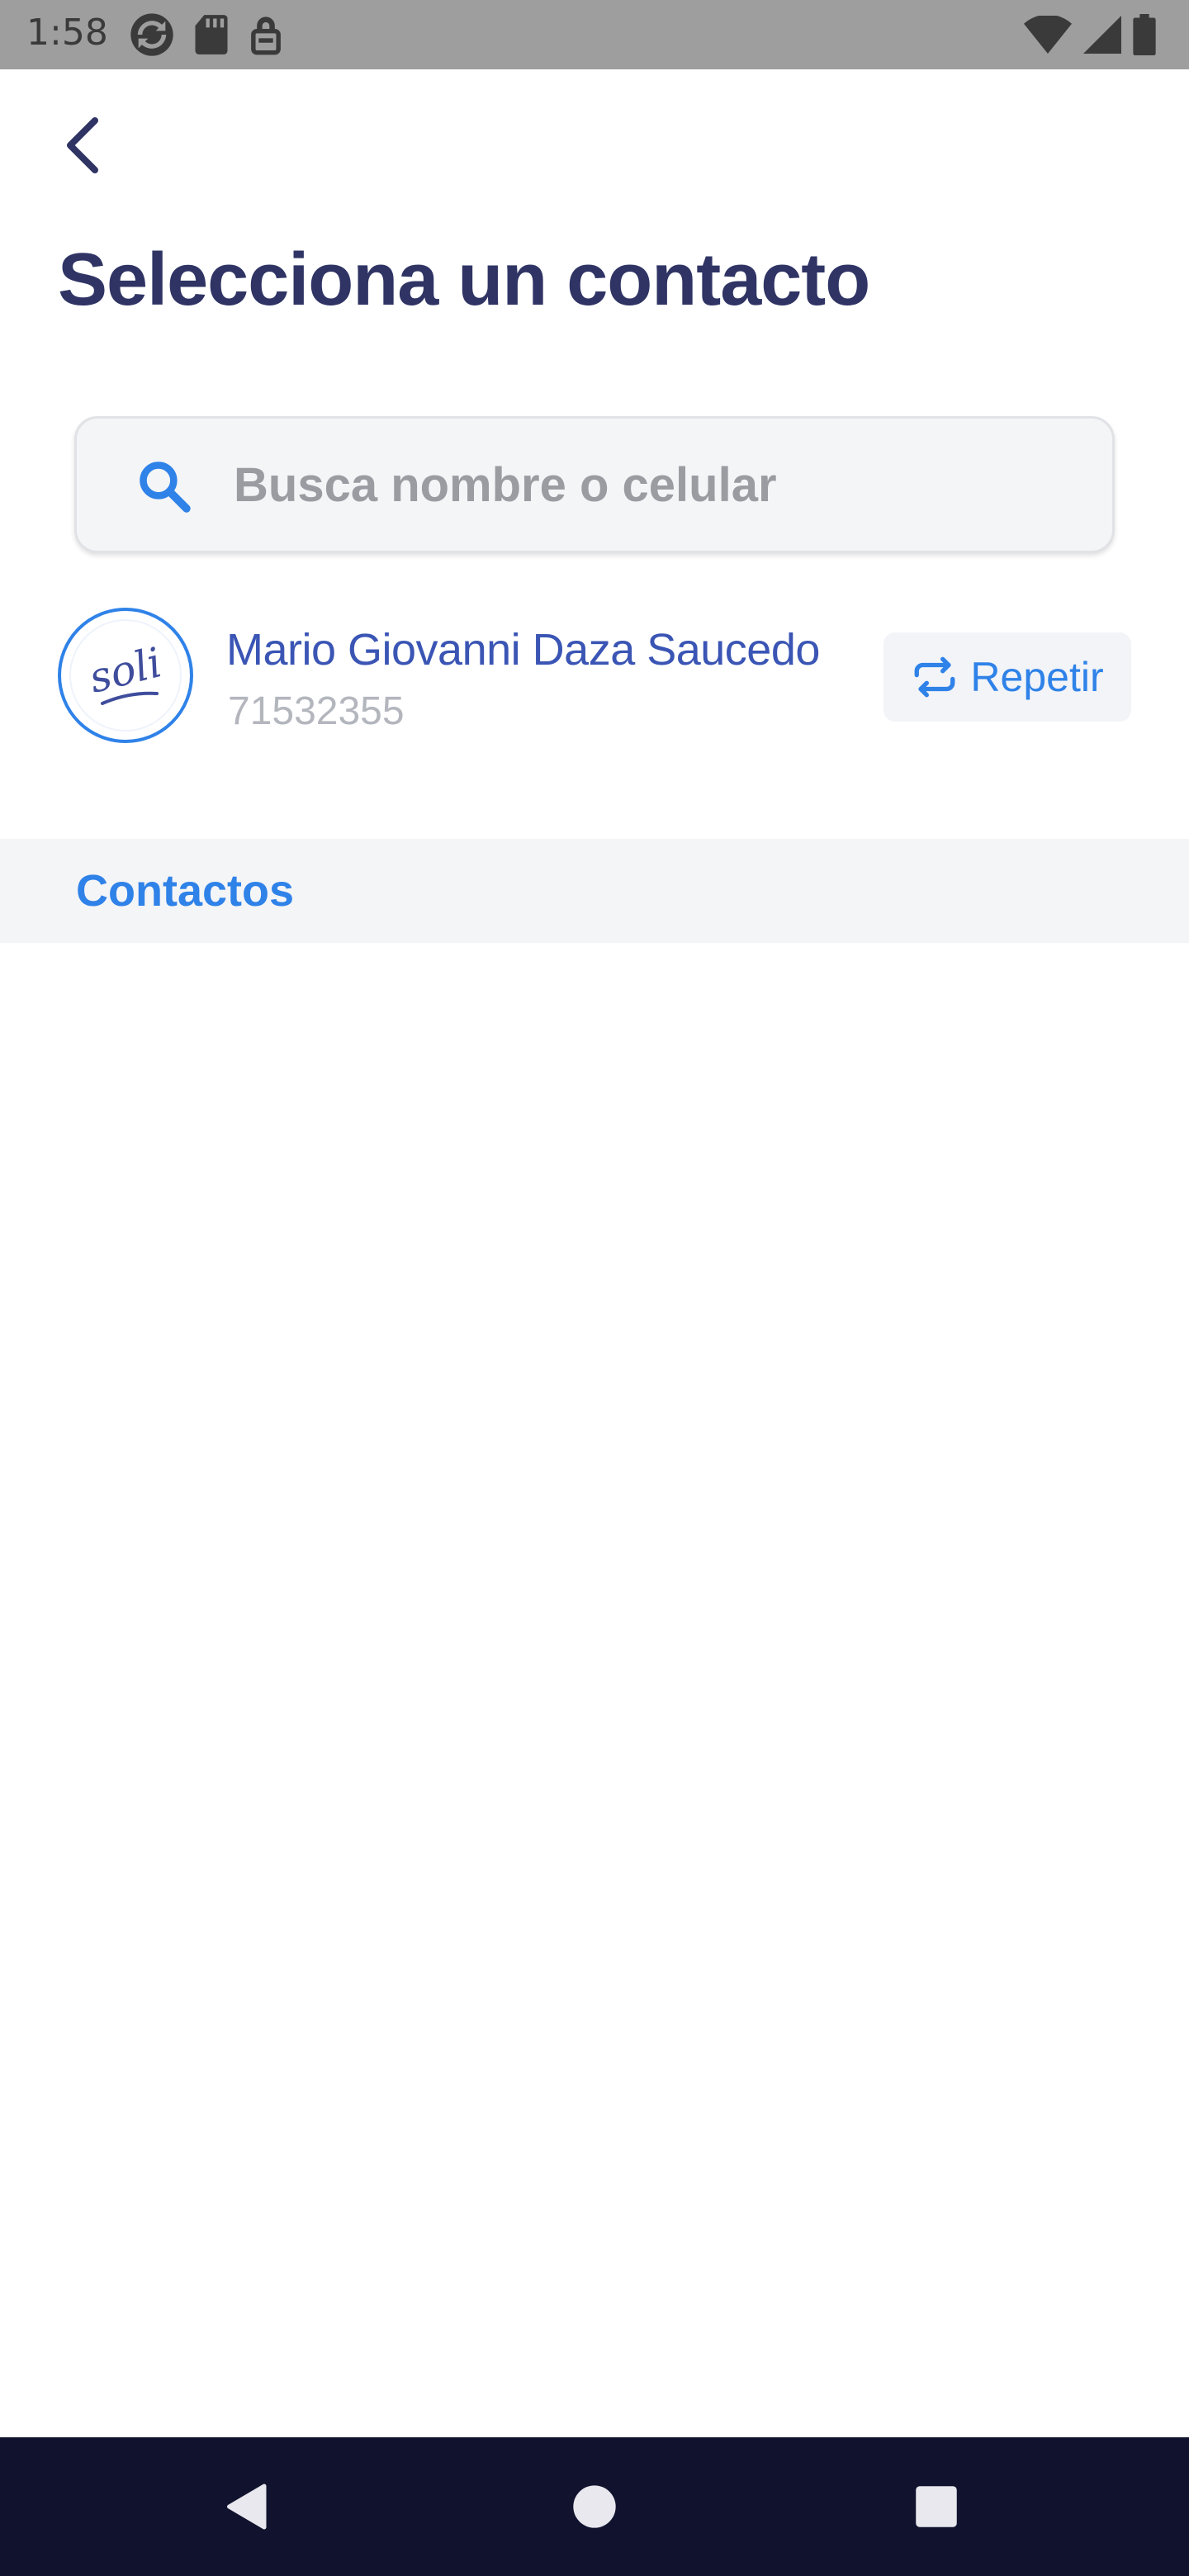 This screenshot has height=2576, width=1189. What do you see at coordinates (523, 650) in the screenshot?
I see `contact-name: Mario Giovanni Daza Saucedo` at bounding box center [523, 650].